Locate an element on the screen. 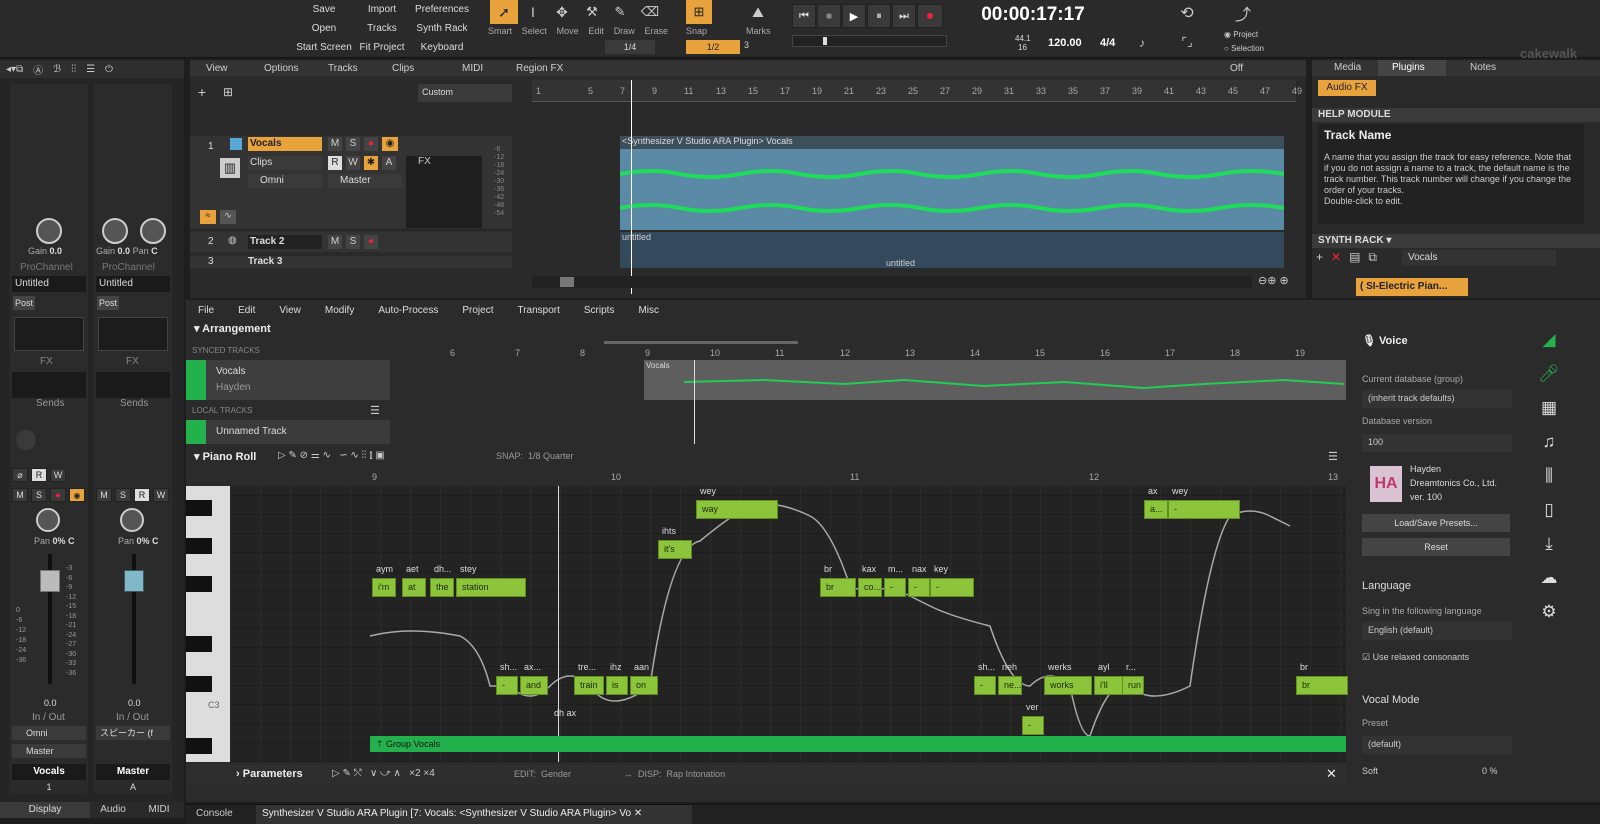 The image size is (1600, 824). local-track: Unnamed Track is located at coordinates (288, 432).